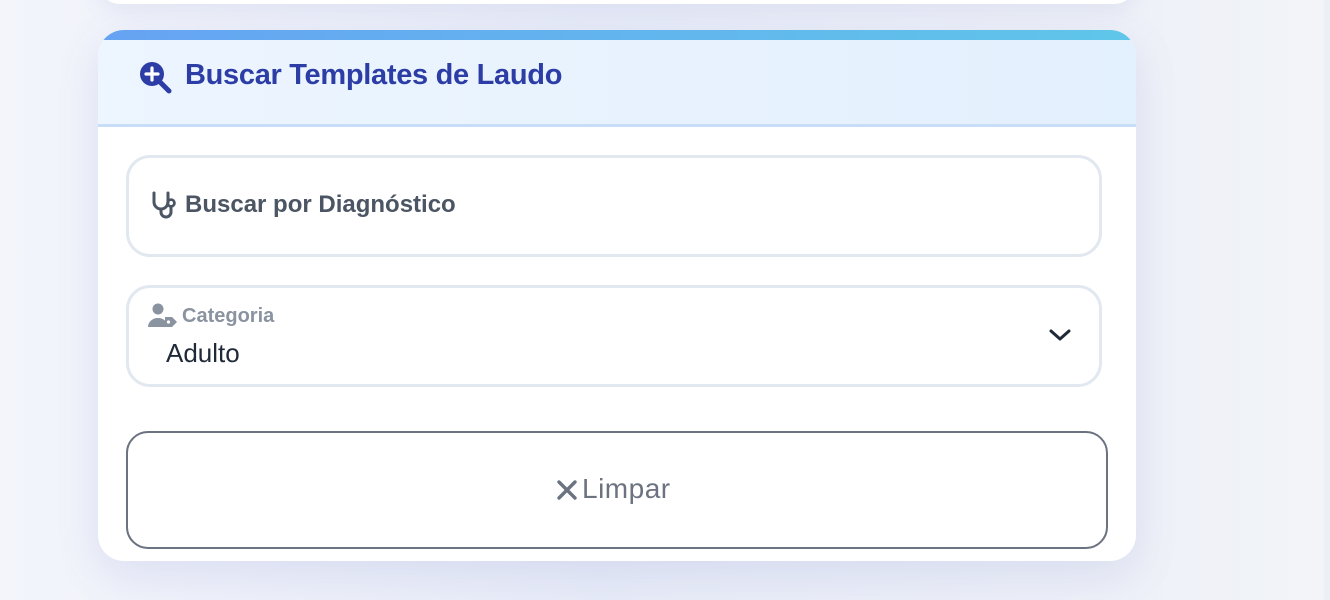 The image size is (1330, 600). I want to click on category-label: Categoria, so click(228, 316).